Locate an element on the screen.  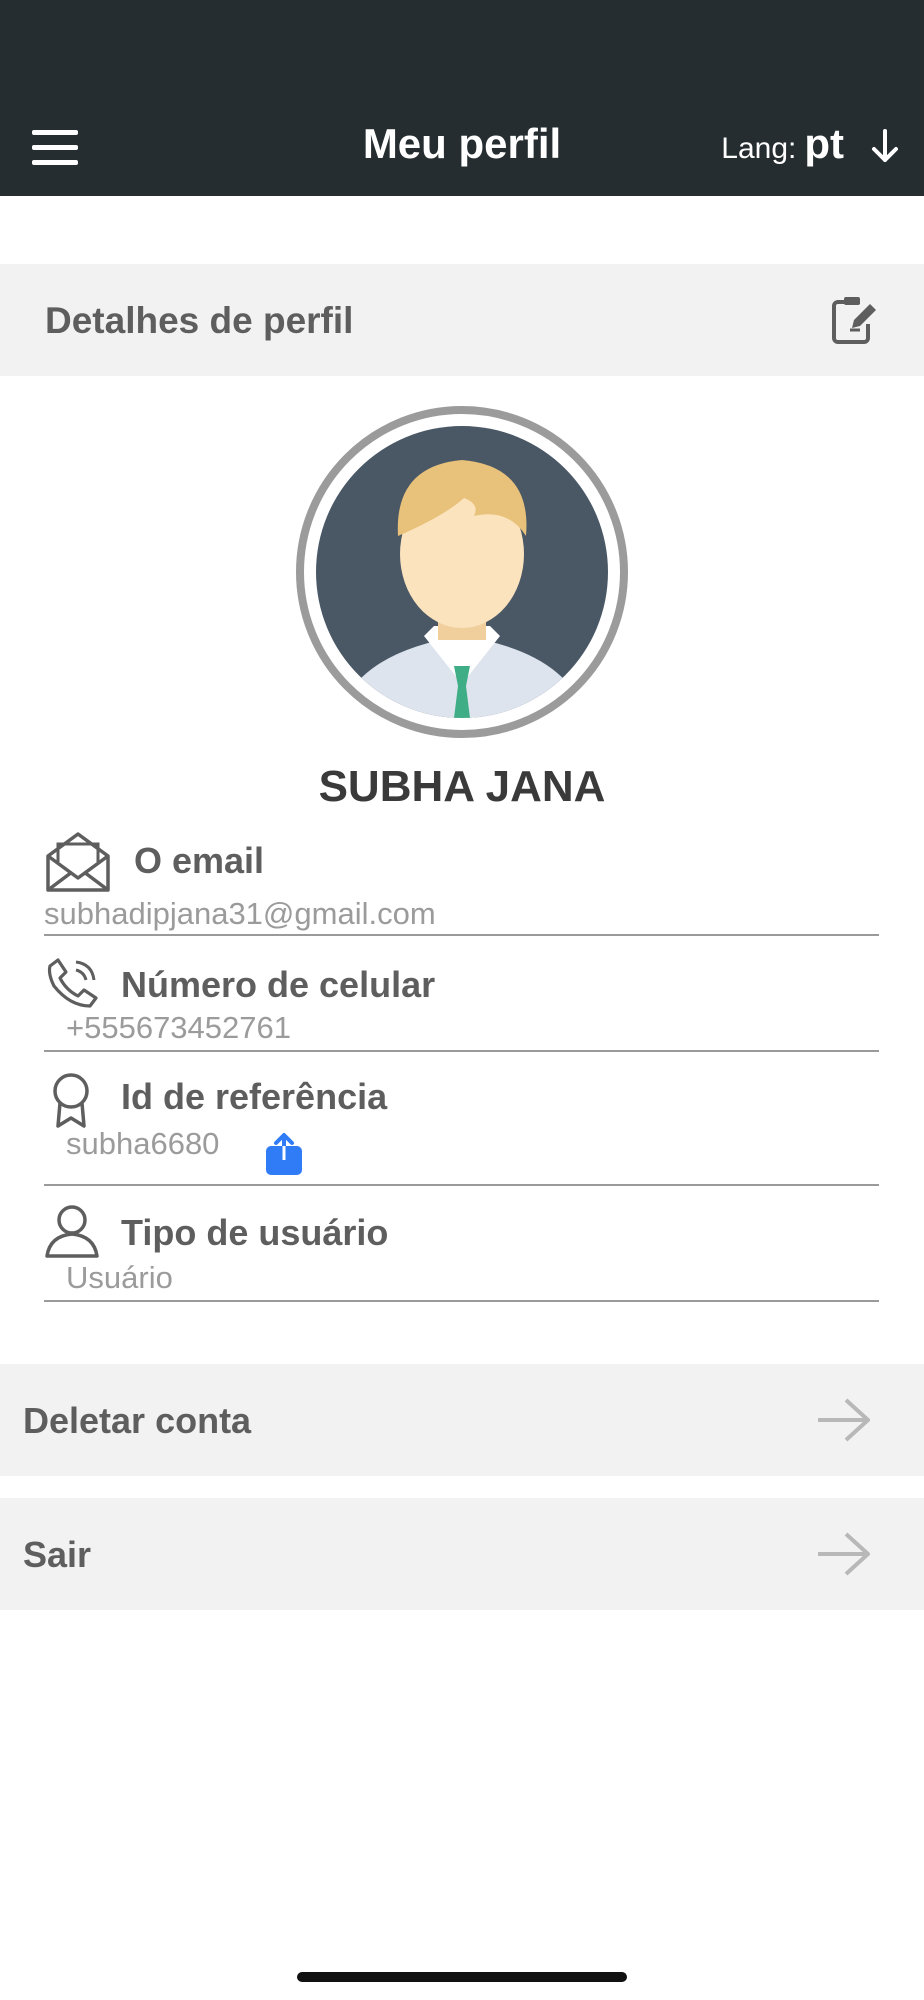
delete-account-row: Deletar conta is located at coordinates (462, 1420).